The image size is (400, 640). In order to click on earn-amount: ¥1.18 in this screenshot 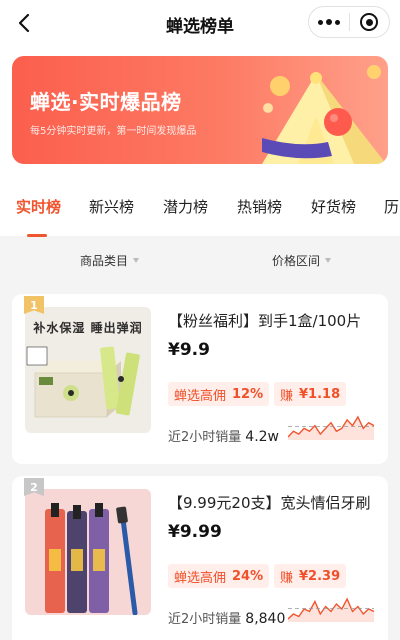, I will do `click(320, 394)`.